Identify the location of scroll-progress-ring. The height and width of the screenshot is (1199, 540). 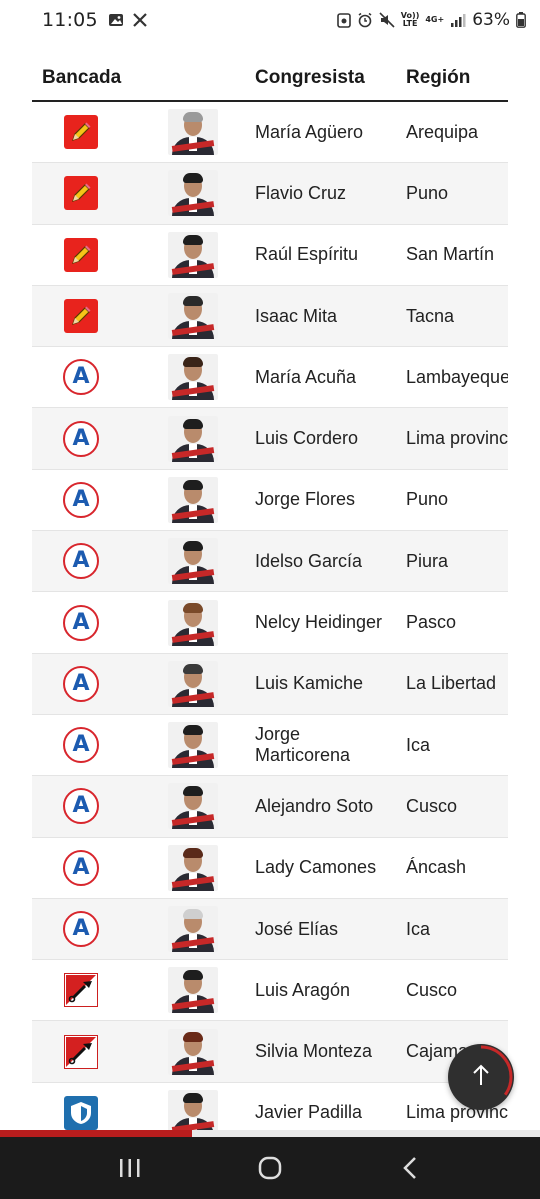
(481, 1077).